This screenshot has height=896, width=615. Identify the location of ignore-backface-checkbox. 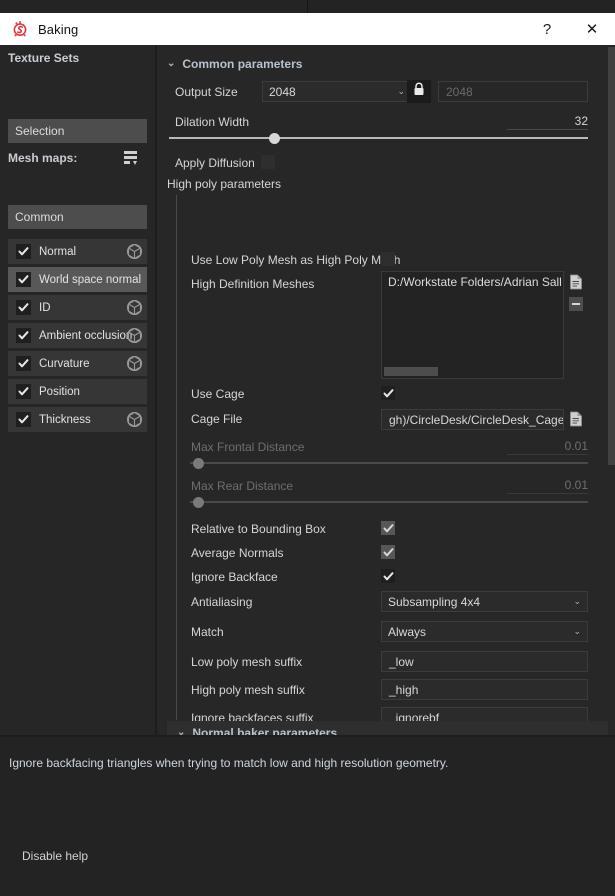
(388, 576).